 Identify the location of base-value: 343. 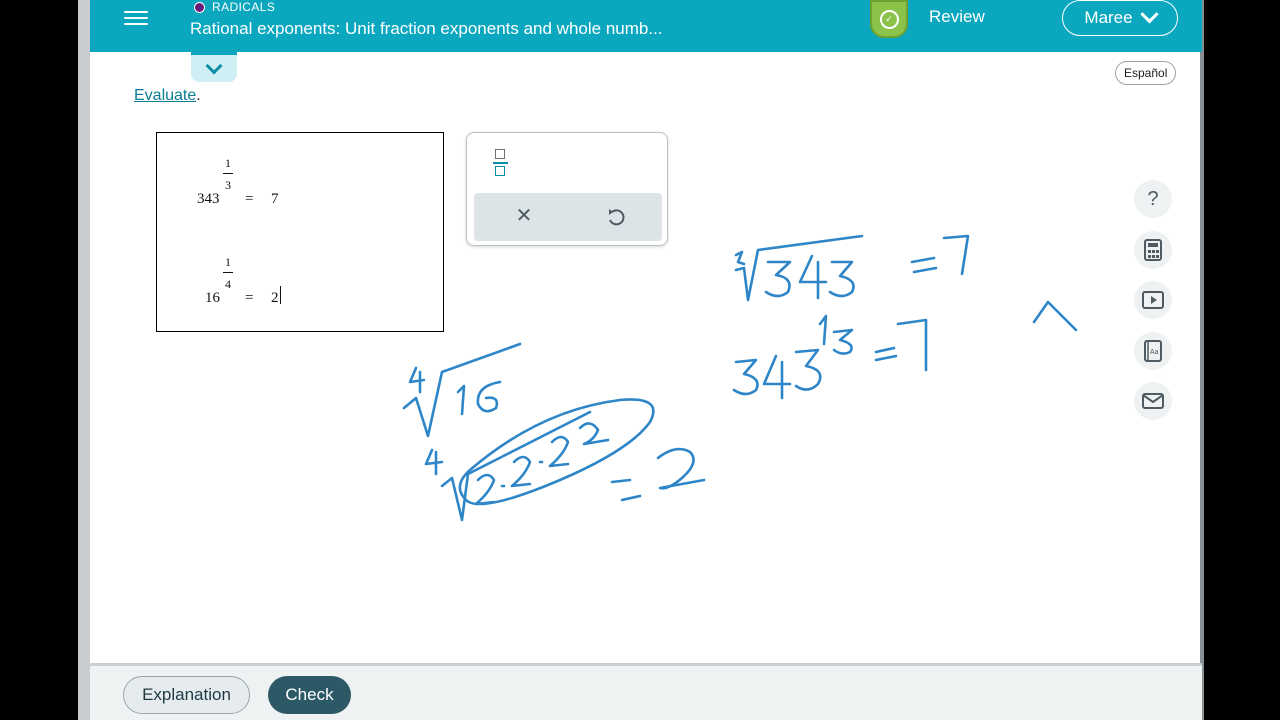
(208, 199).